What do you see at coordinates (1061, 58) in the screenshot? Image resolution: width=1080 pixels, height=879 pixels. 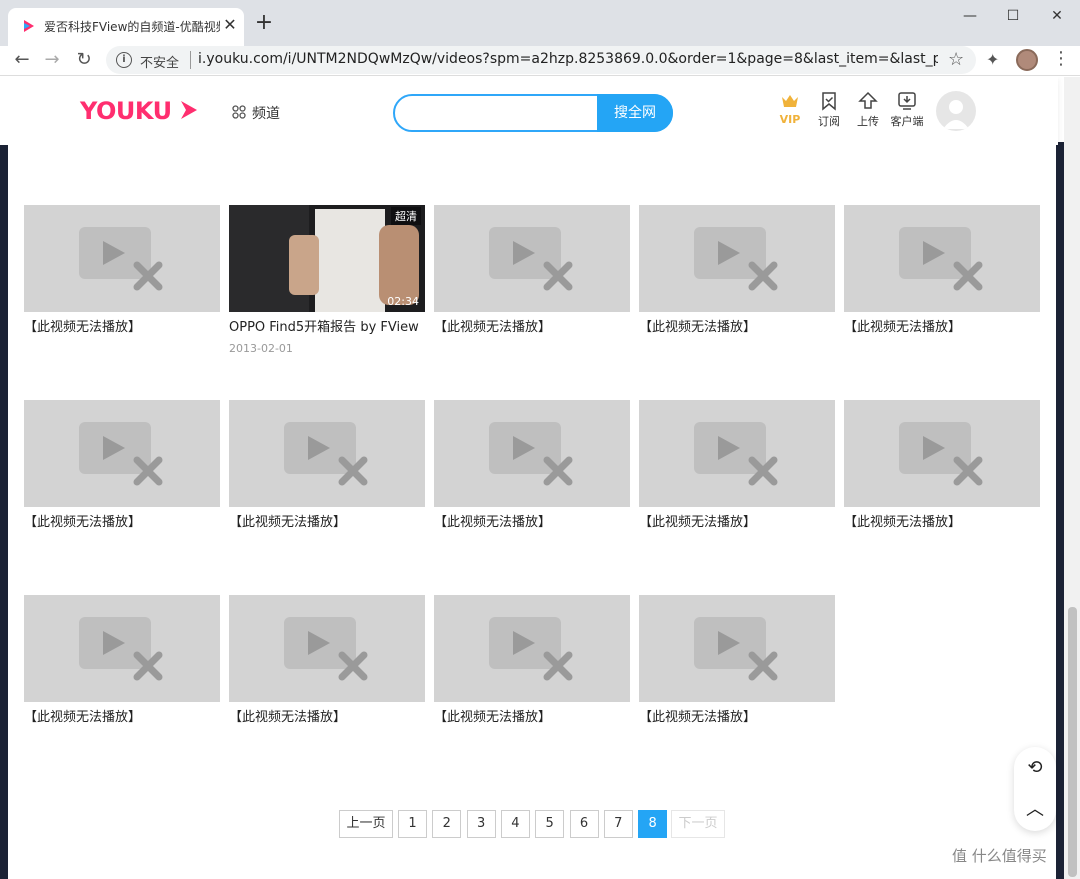 I see `browser-menu-icon: ⋮` at bounding box center [1061, 58].